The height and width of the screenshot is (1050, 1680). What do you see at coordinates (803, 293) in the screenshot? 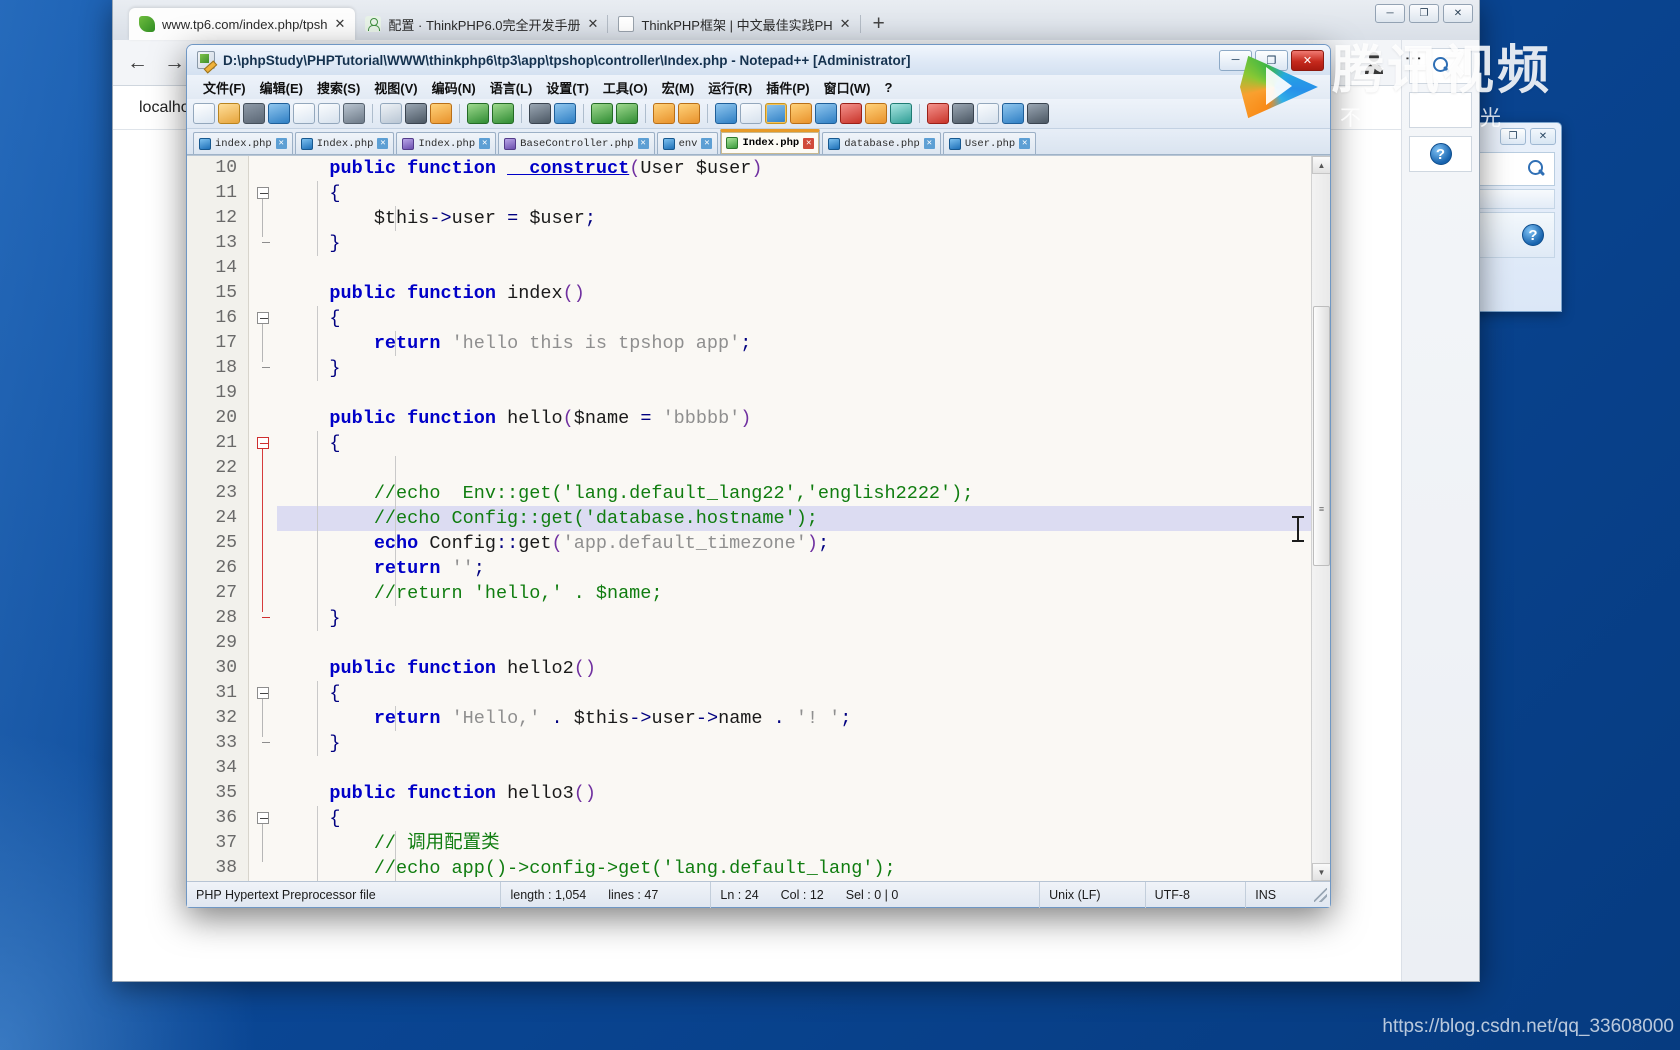
I see `code-line: public function index()` at bounding box center [803, 293].